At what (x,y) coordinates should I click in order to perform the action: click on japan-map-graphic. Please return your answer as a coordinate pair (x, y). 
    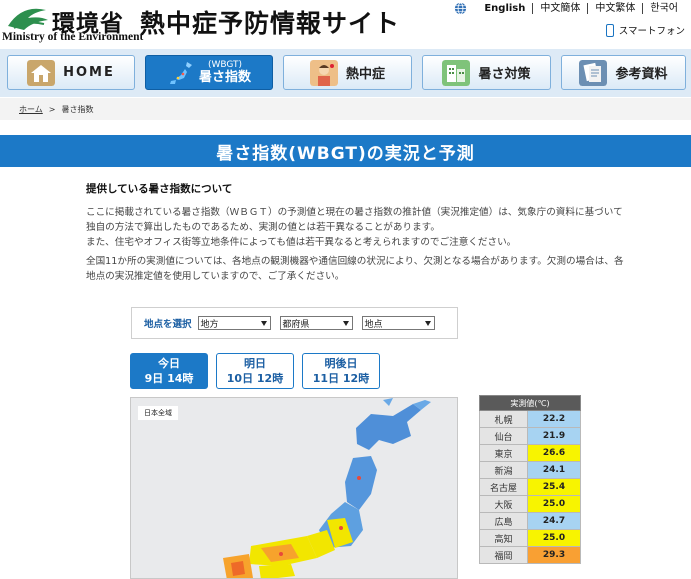
    Looking at the image, I should click on (327, 488).